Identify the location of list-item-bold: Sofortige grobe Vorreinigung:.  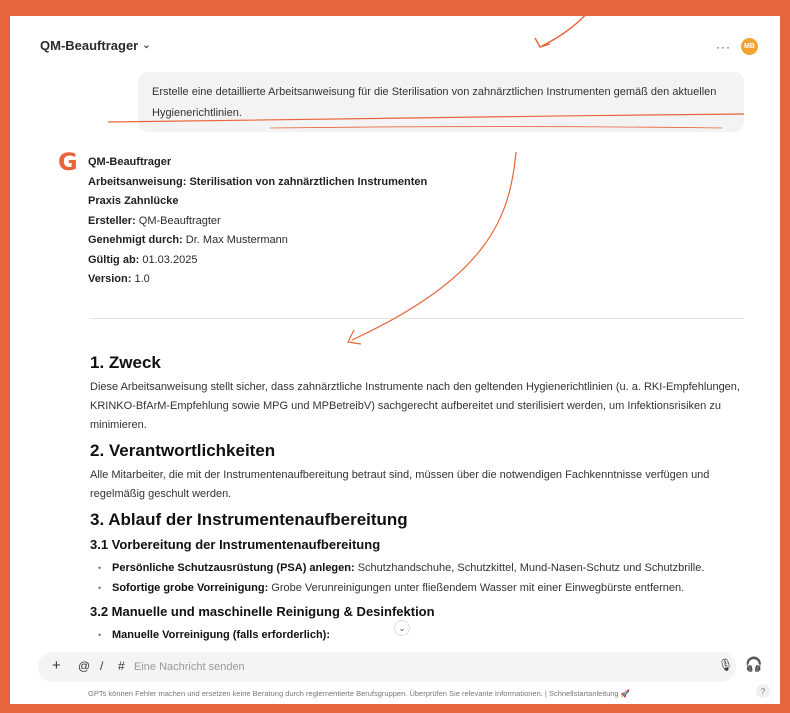
(190, 588).